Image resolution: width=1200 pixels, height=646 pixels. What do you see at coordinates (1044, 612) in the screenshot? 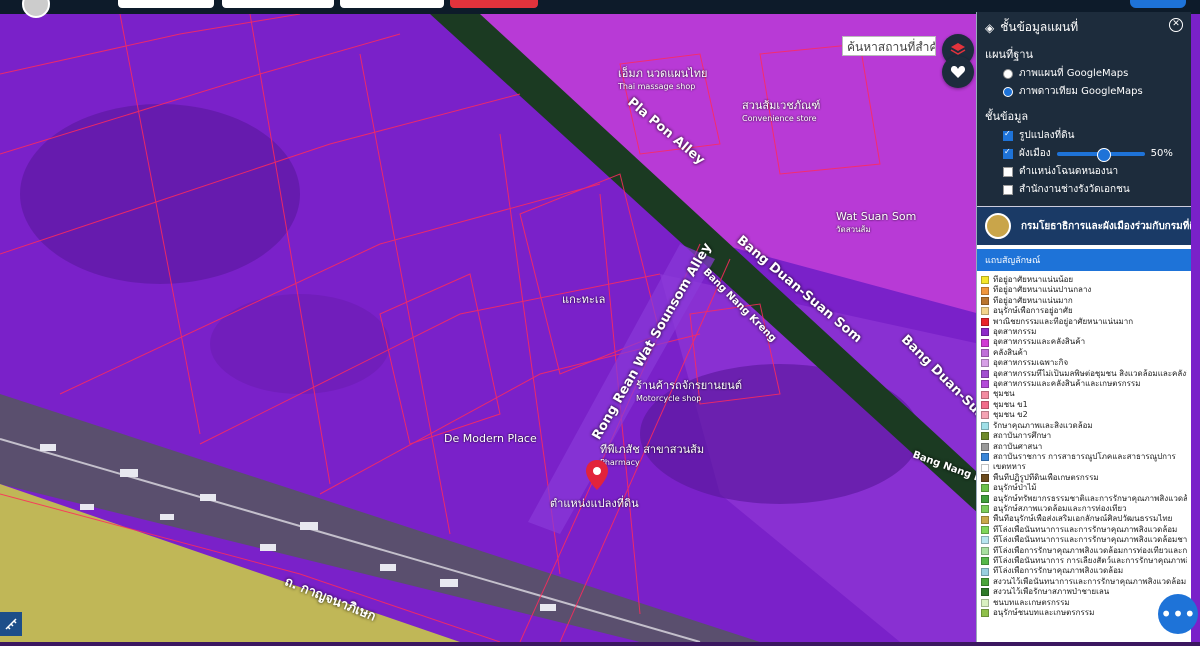
I see `legend-label: อนุรักษ์ชนบทและเกษตรกรรม` at bounding box center [1044, 612].